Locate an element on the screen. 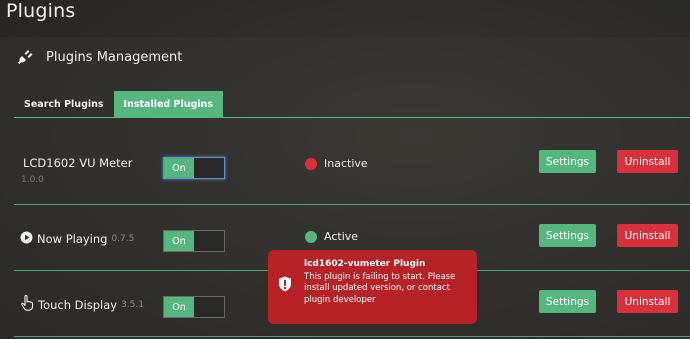  page-title: Plugins is located at coordinates (41, 11).